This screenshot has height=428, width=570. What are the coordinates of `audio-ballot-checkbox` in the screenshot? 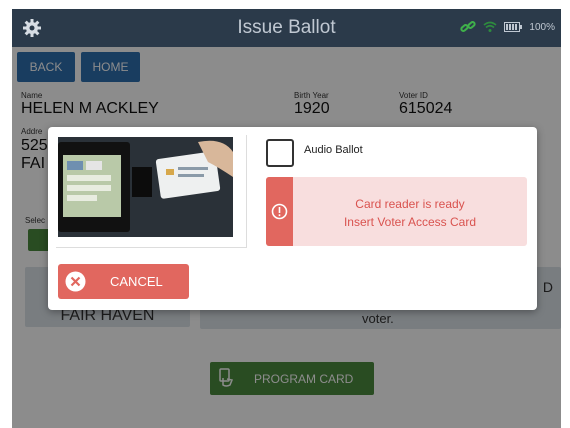 It's located at (280, 153).